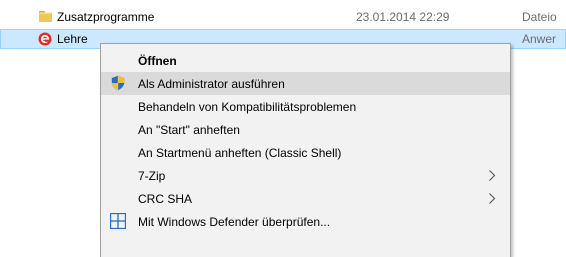 The width and height of the screenshot is (566, 257). What do you see at coordinates (403, 17) in the screenshot?
I see `file-date: 23.01.2014 22:29` at bounding box center [403, 17].